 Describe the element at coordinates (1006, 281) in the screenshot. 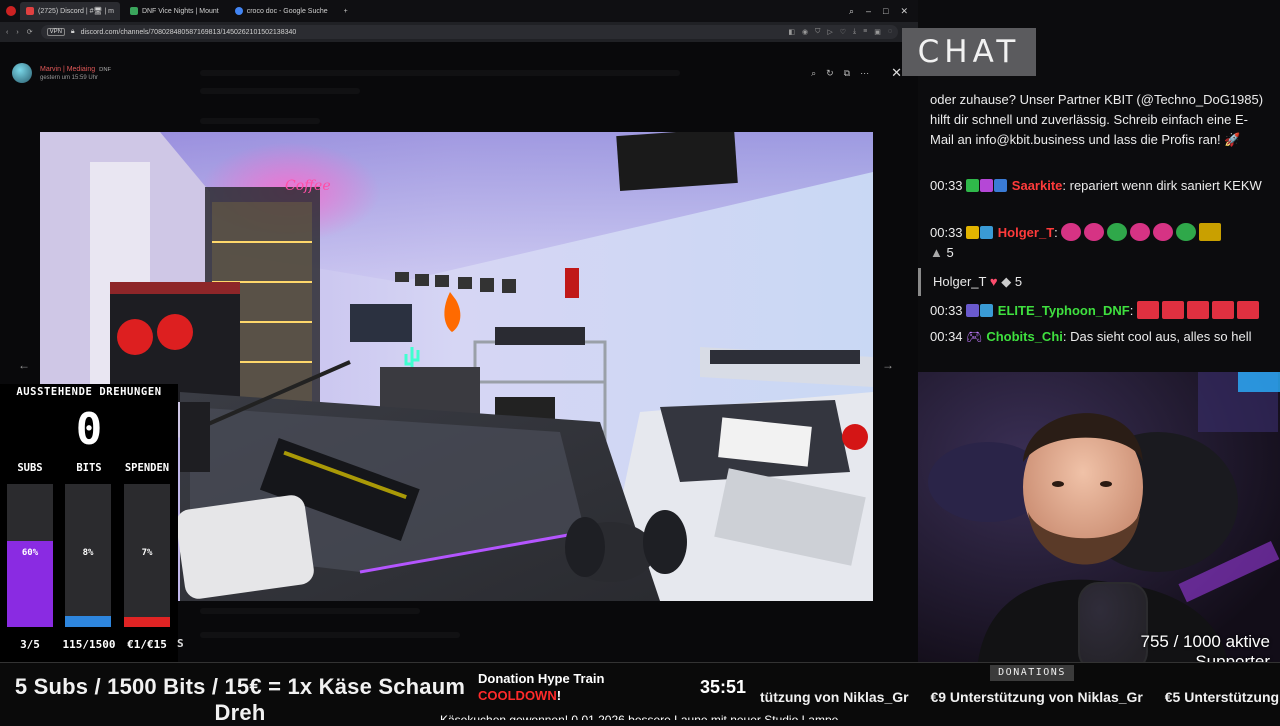

I see `bits-diamond-icon: ◆` at that location.